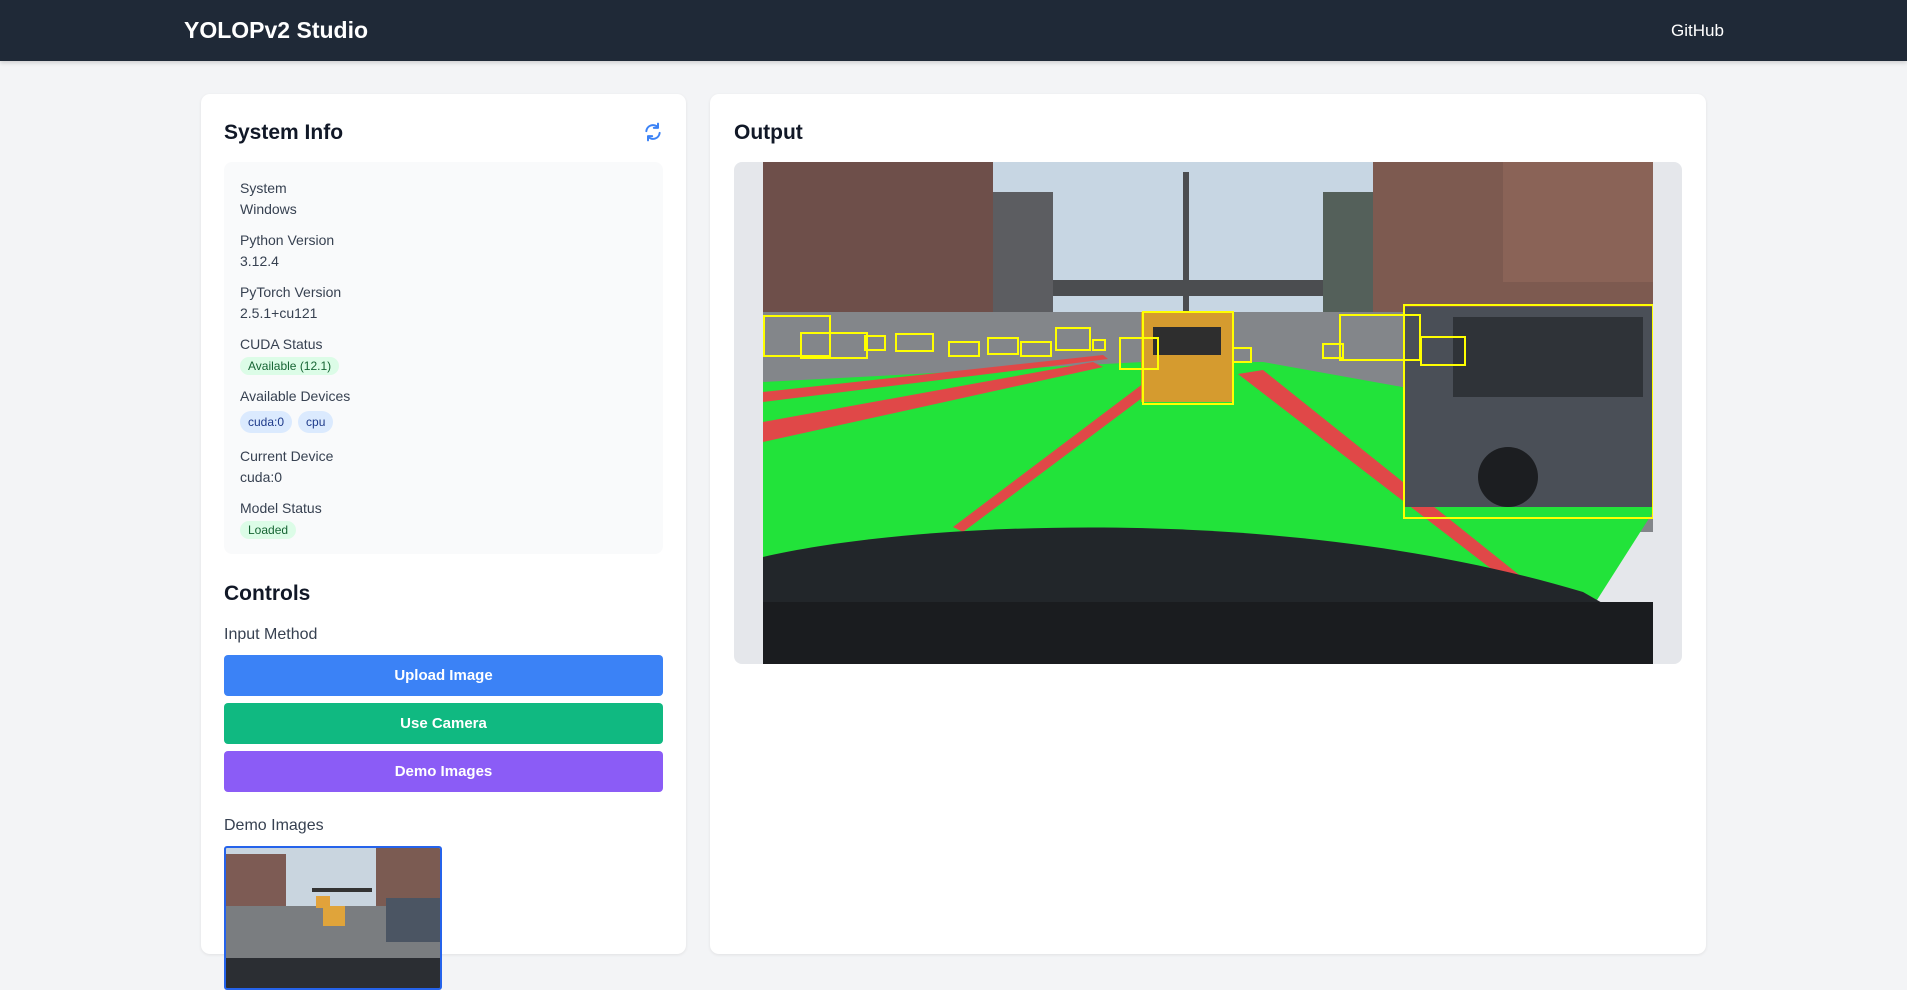 The width and height of the screenshot is (1907, 990). What do you see at coordinates (267, 593) in the screenshot?
I see `controls-title: Controls` at bounding box center [267, 593].